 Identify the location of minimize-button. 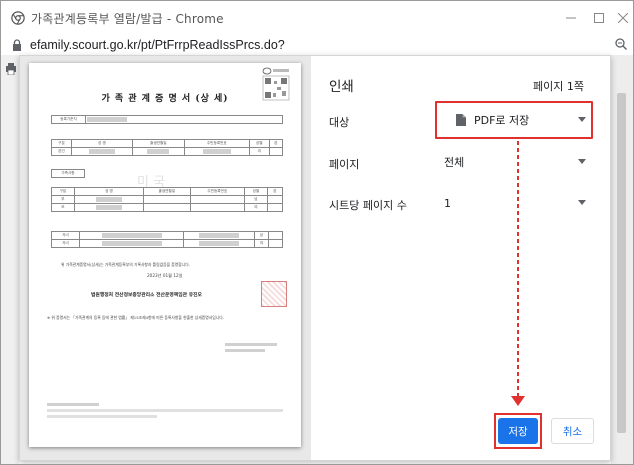
(571, 18).